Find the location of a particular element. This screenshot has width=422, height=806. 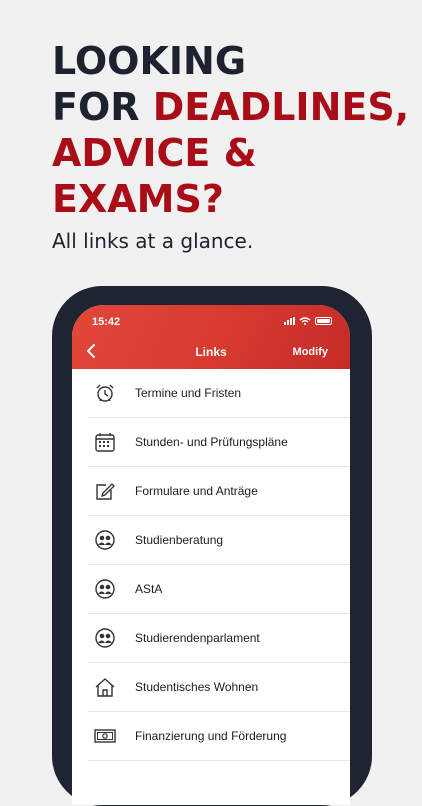

headline-line-3: ADVICE & is located at coordinates (154, 153).